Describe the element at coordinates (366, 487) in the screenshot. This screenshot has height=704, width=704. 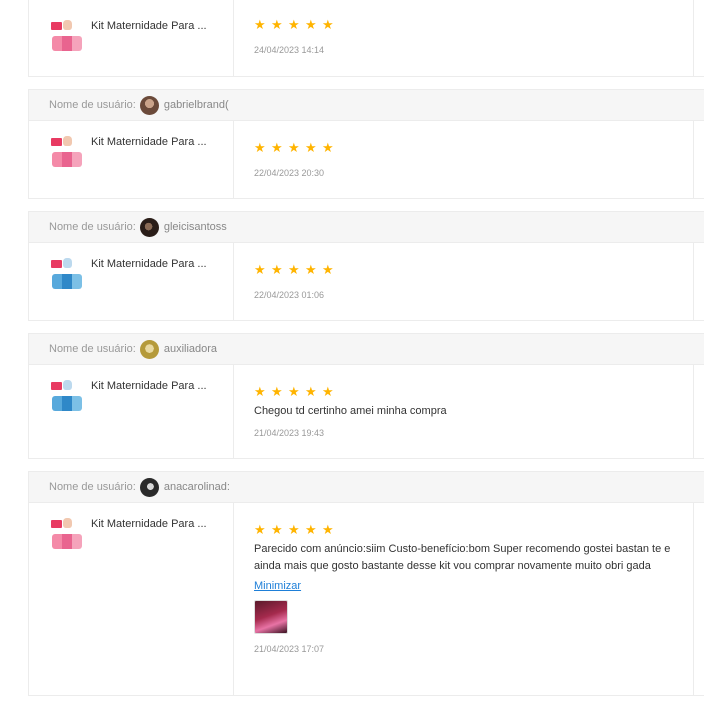
I see `card-header: Nome de usuário: anacarolinad:` at that location.